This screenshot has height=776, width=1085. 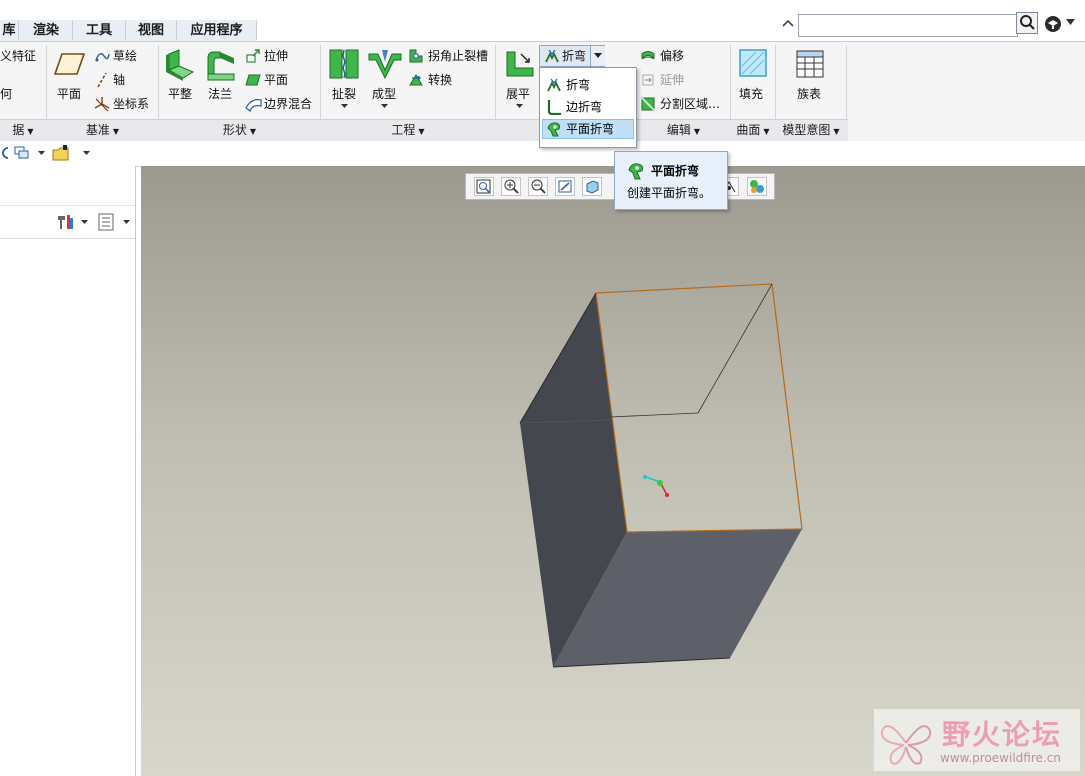 What do you see at coordinates (131, 104) in the screenshot?
I see `coordinate-system-label: 坐标系` at bounding box center [131, 104].